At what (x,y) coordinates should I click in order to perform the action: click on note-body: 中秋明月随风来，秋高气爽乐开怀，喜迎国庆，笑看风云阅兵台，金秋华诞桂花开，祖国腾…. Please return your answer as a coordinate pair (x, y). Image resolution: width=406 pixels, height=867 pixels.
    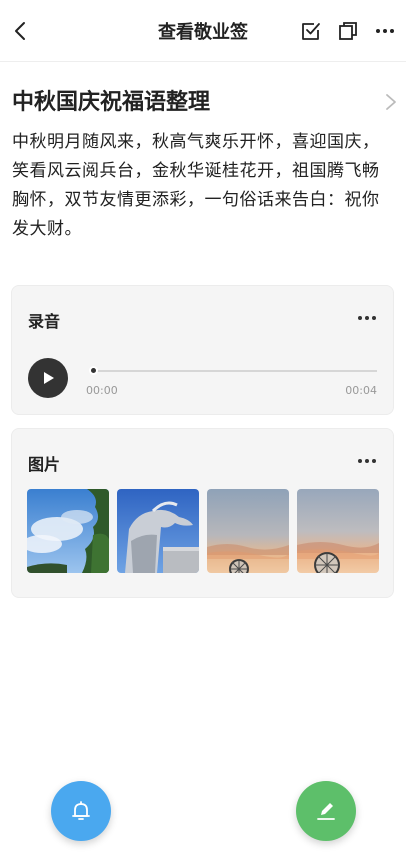
    Looking at the image, I should click on (196, 185).